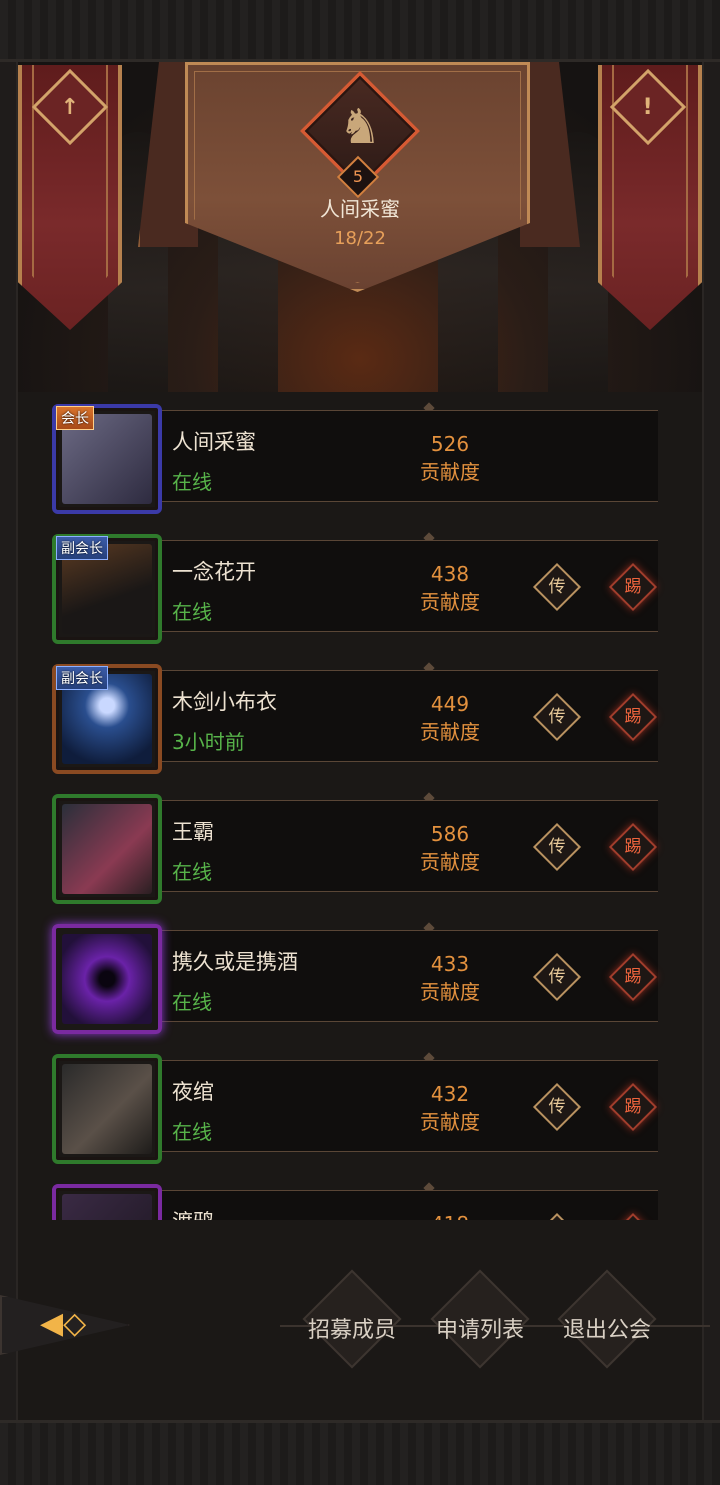 The height and width of the screenshot is (1485, 720). I want to click on unicorn-icon: ♞, so click(360, 127).